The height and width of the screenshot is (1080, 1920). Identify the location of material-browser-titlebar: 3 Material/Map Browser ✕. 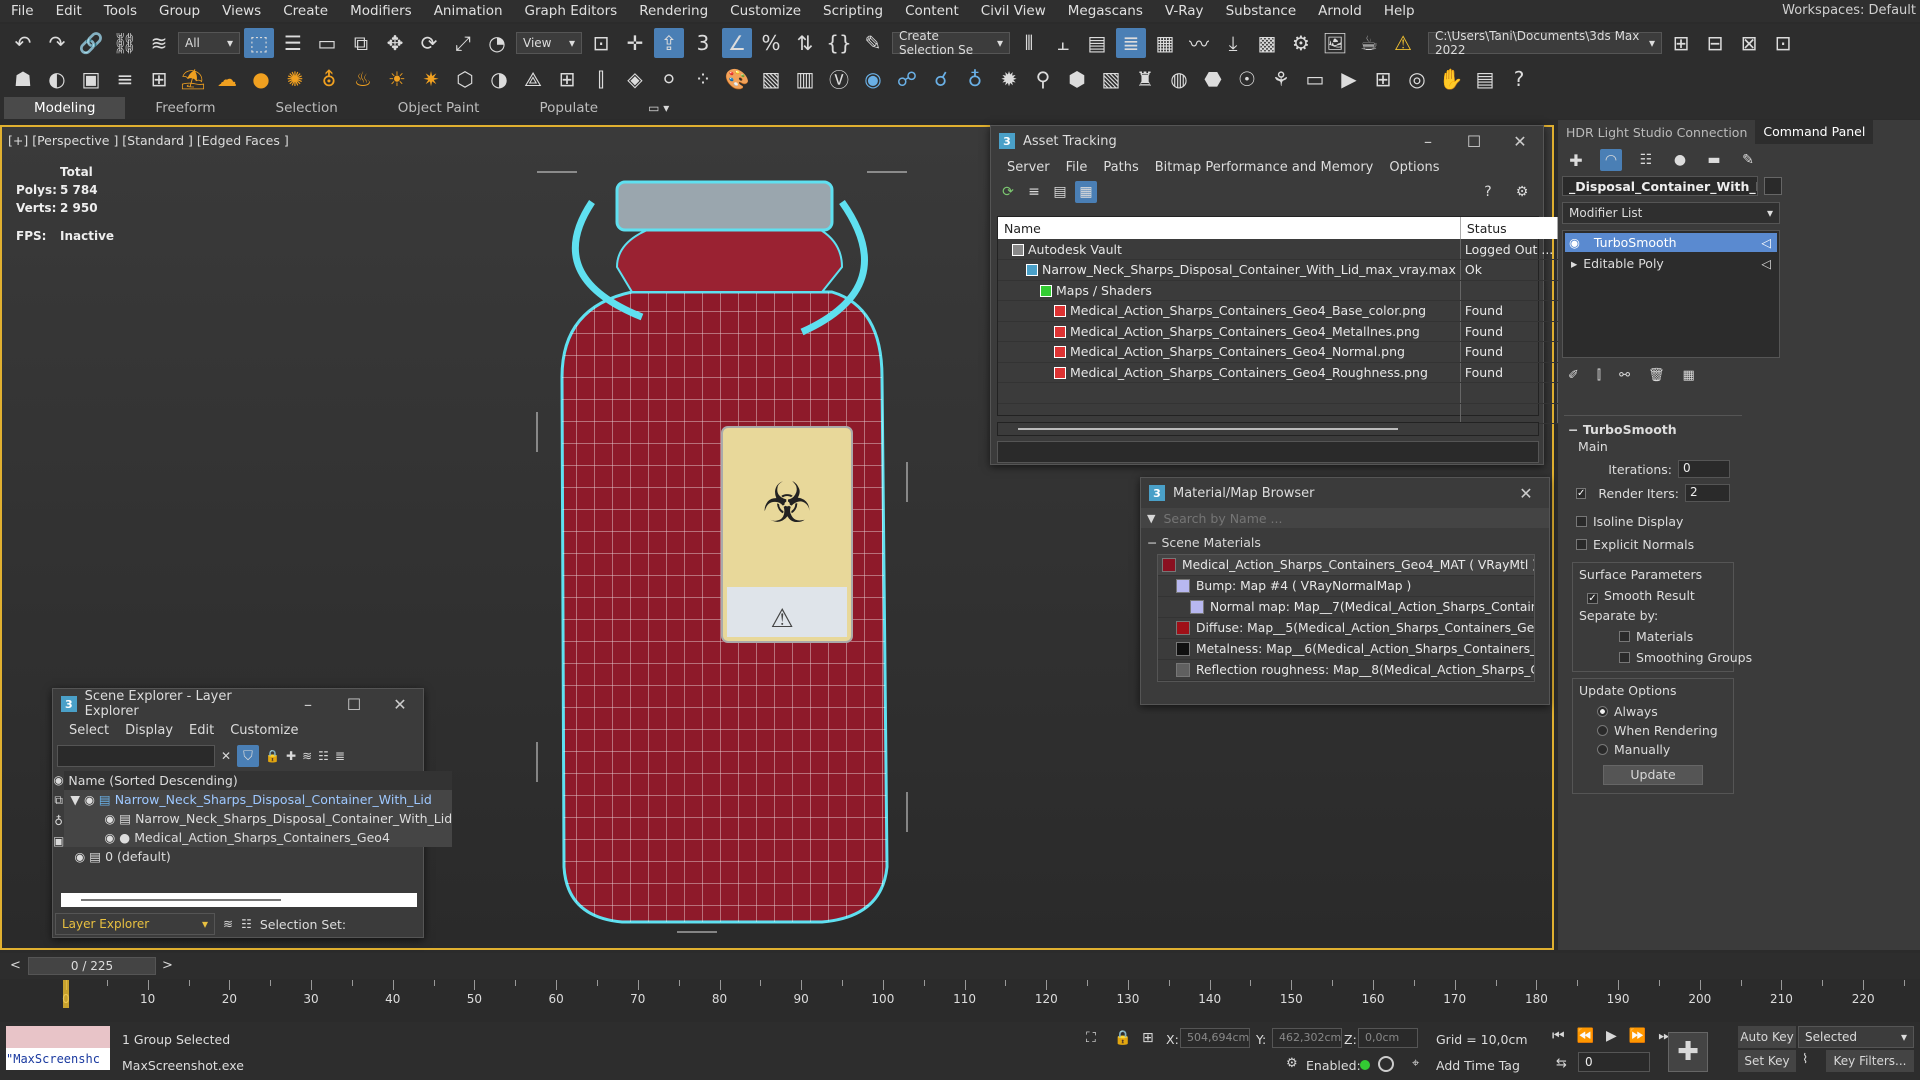
(1345, 493).